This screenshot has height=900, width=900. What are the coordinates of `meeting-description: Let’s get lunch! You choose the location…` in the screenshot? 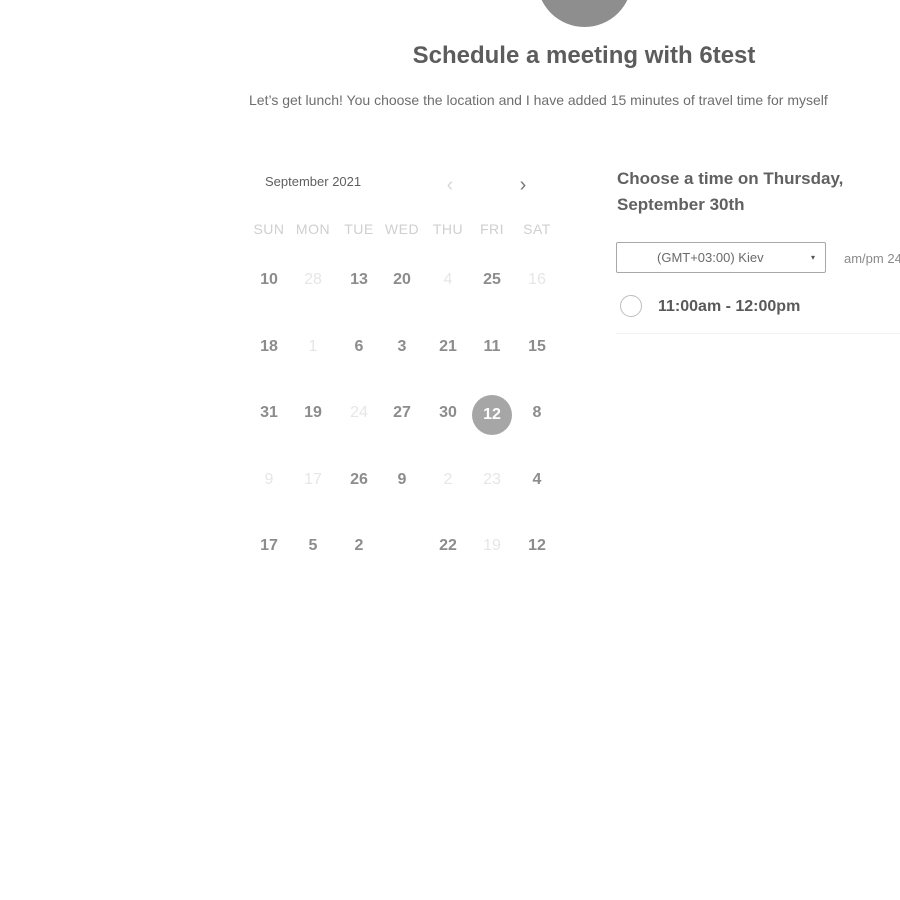 It's located at (538, 100).